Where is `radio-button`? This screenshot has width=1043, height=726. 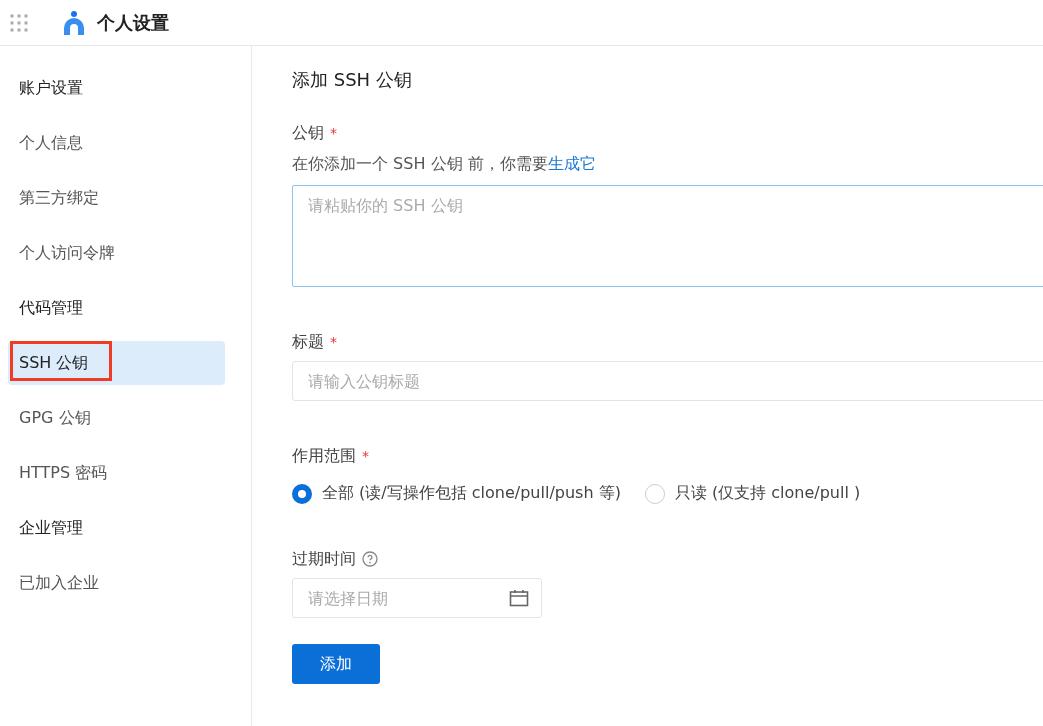 radio-button is located at coordinates (302, 493).